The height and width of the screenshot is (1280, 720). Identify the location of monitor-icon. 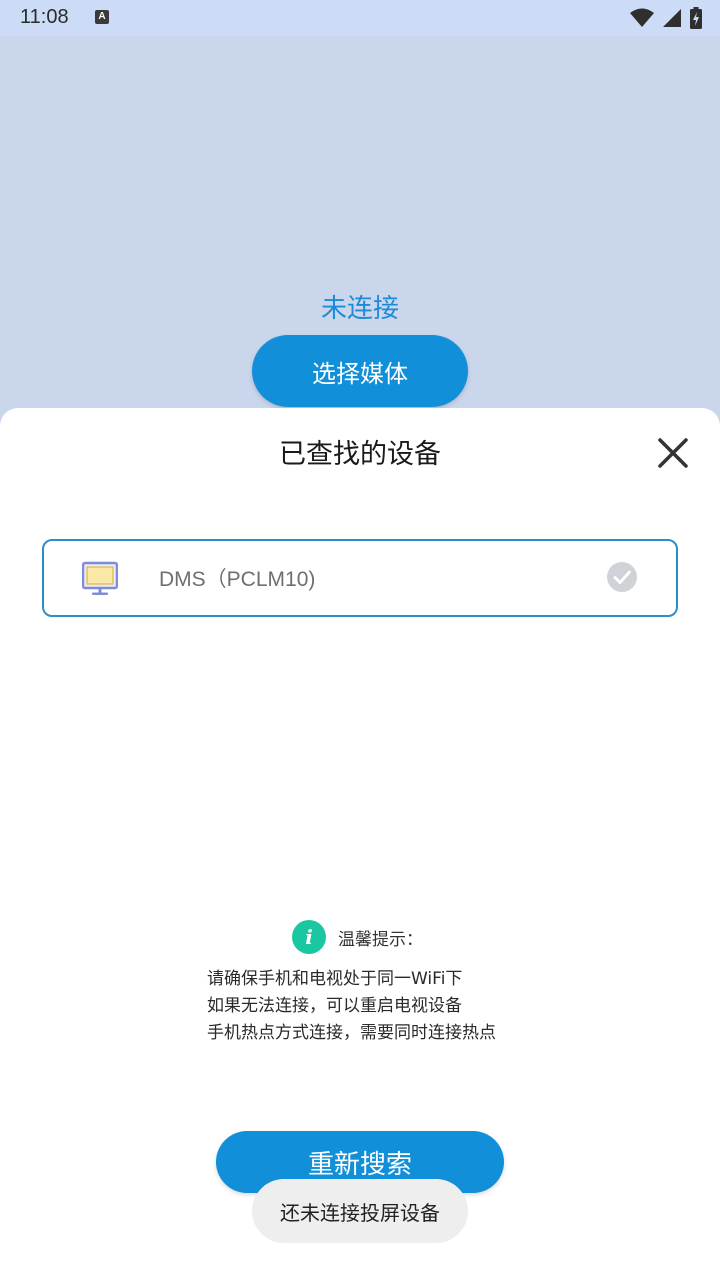
(100, 578).